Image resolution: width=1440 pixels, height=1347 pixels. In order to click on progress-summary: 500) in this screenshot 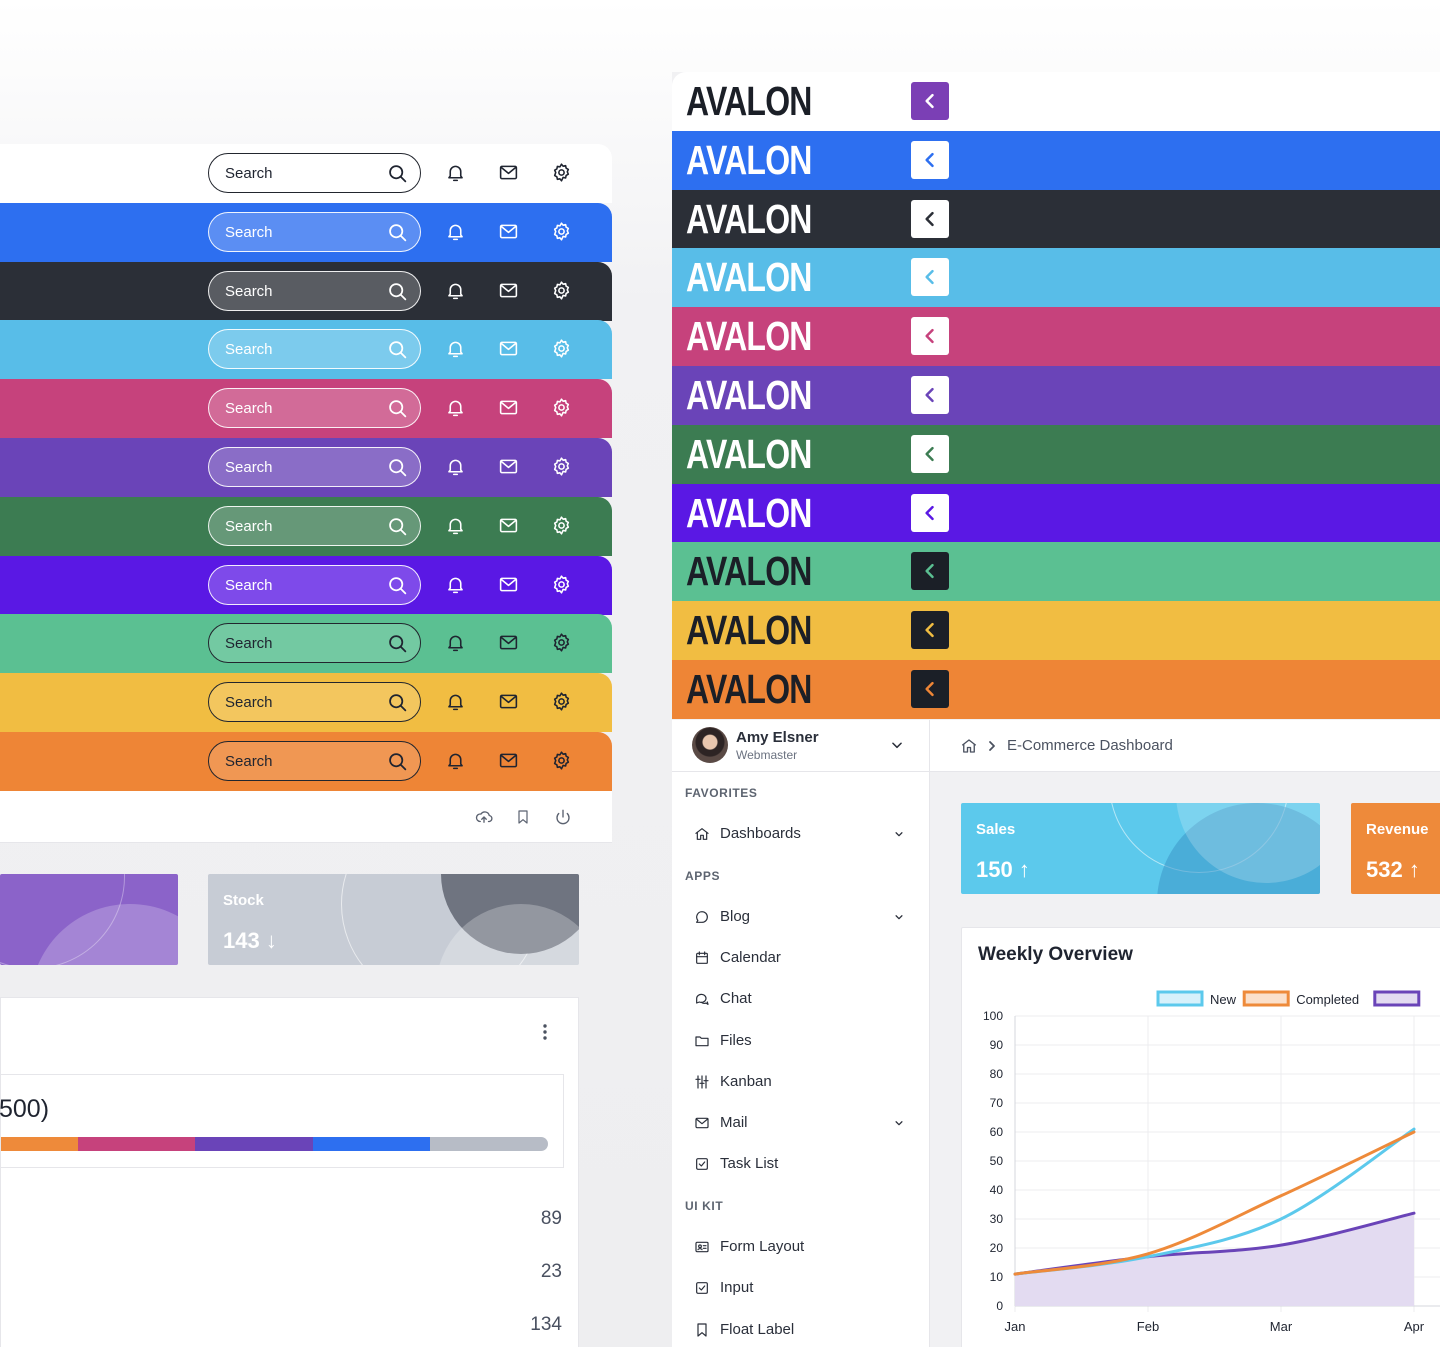, I will do `click(282, 1121)`.